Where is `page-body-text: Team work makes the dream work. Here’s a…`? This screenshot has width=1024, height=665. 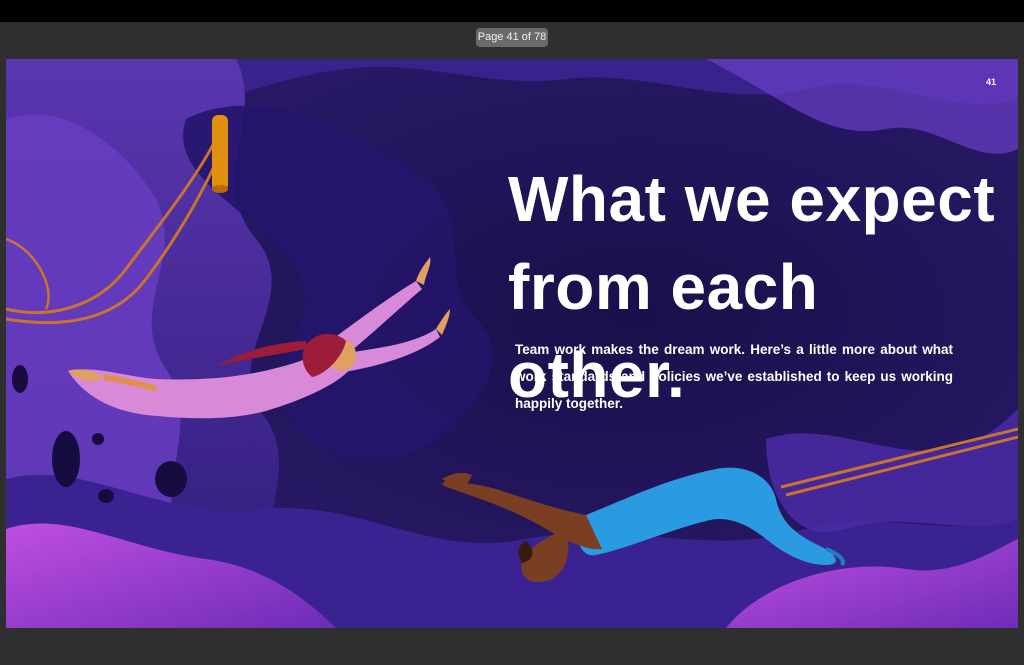
page-body-text: Team work makes the dream work. Here’s a… is located at coordinates (734, 376).